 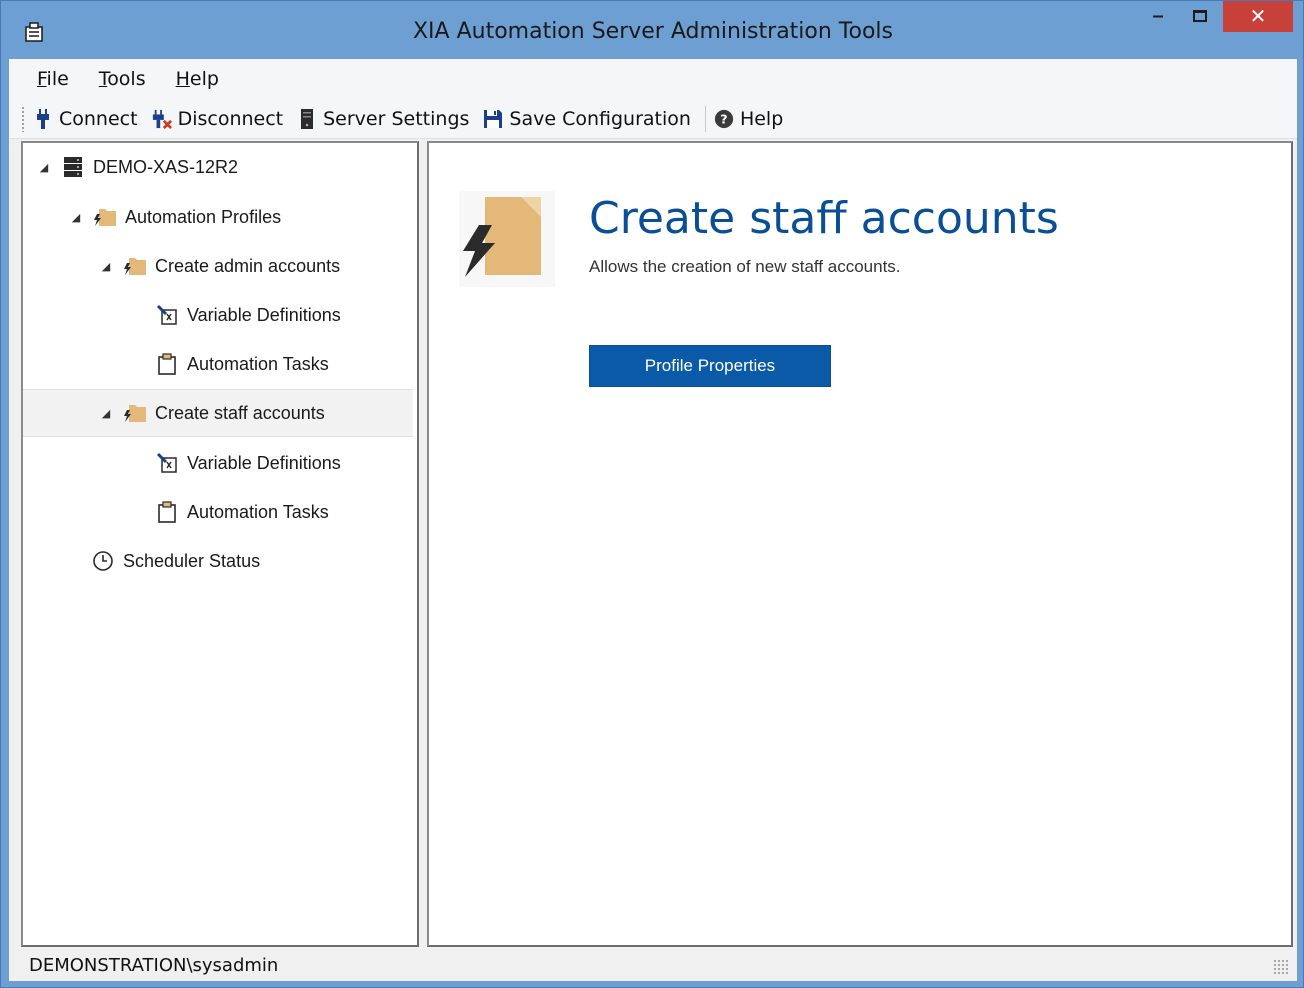 What do you see at coordinates (653, 965) in the screenshot?
I see `status-bar: DEMONSTRATION\sysadmin` at bounding box center [653, 965].